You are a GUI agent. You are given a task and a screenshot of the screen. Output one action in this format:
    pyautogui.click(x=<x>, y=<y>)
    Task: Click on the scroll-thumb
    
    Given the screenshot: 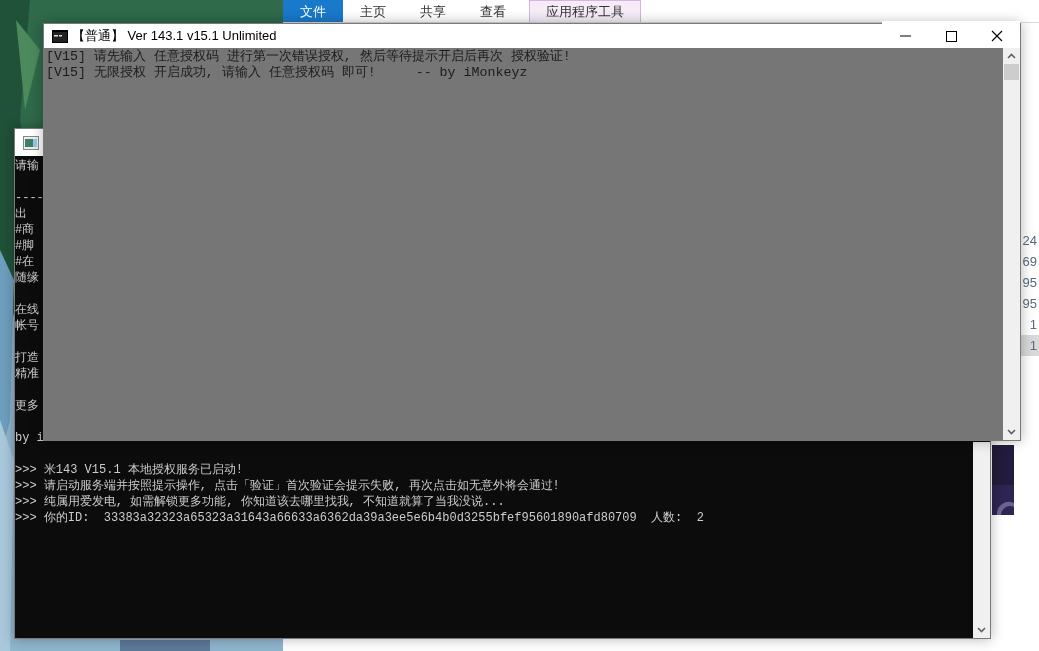 What is the action you would take?
    pyautogui.click(x=1011, y=72)
    